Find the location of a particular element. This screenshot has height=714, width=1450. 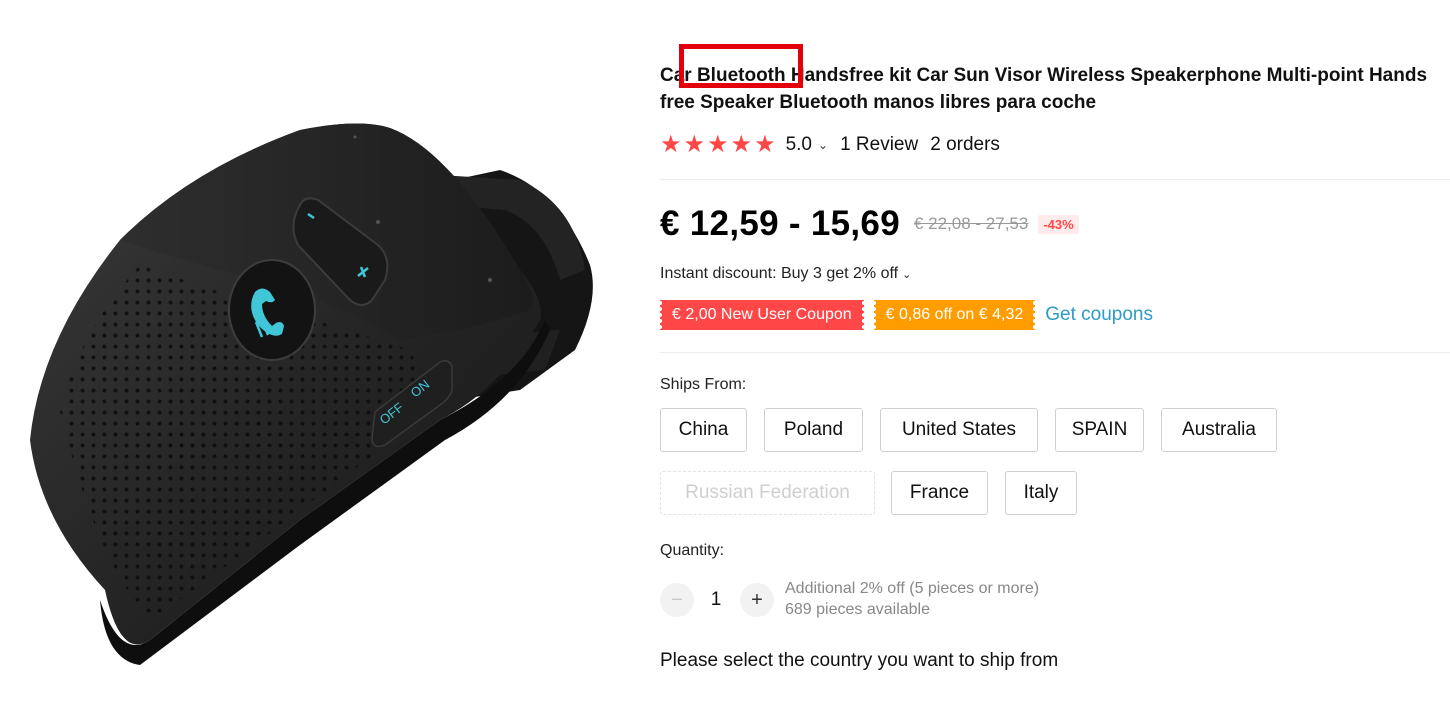

ship-option-poland: Poland is located at coordinates (813, 430).